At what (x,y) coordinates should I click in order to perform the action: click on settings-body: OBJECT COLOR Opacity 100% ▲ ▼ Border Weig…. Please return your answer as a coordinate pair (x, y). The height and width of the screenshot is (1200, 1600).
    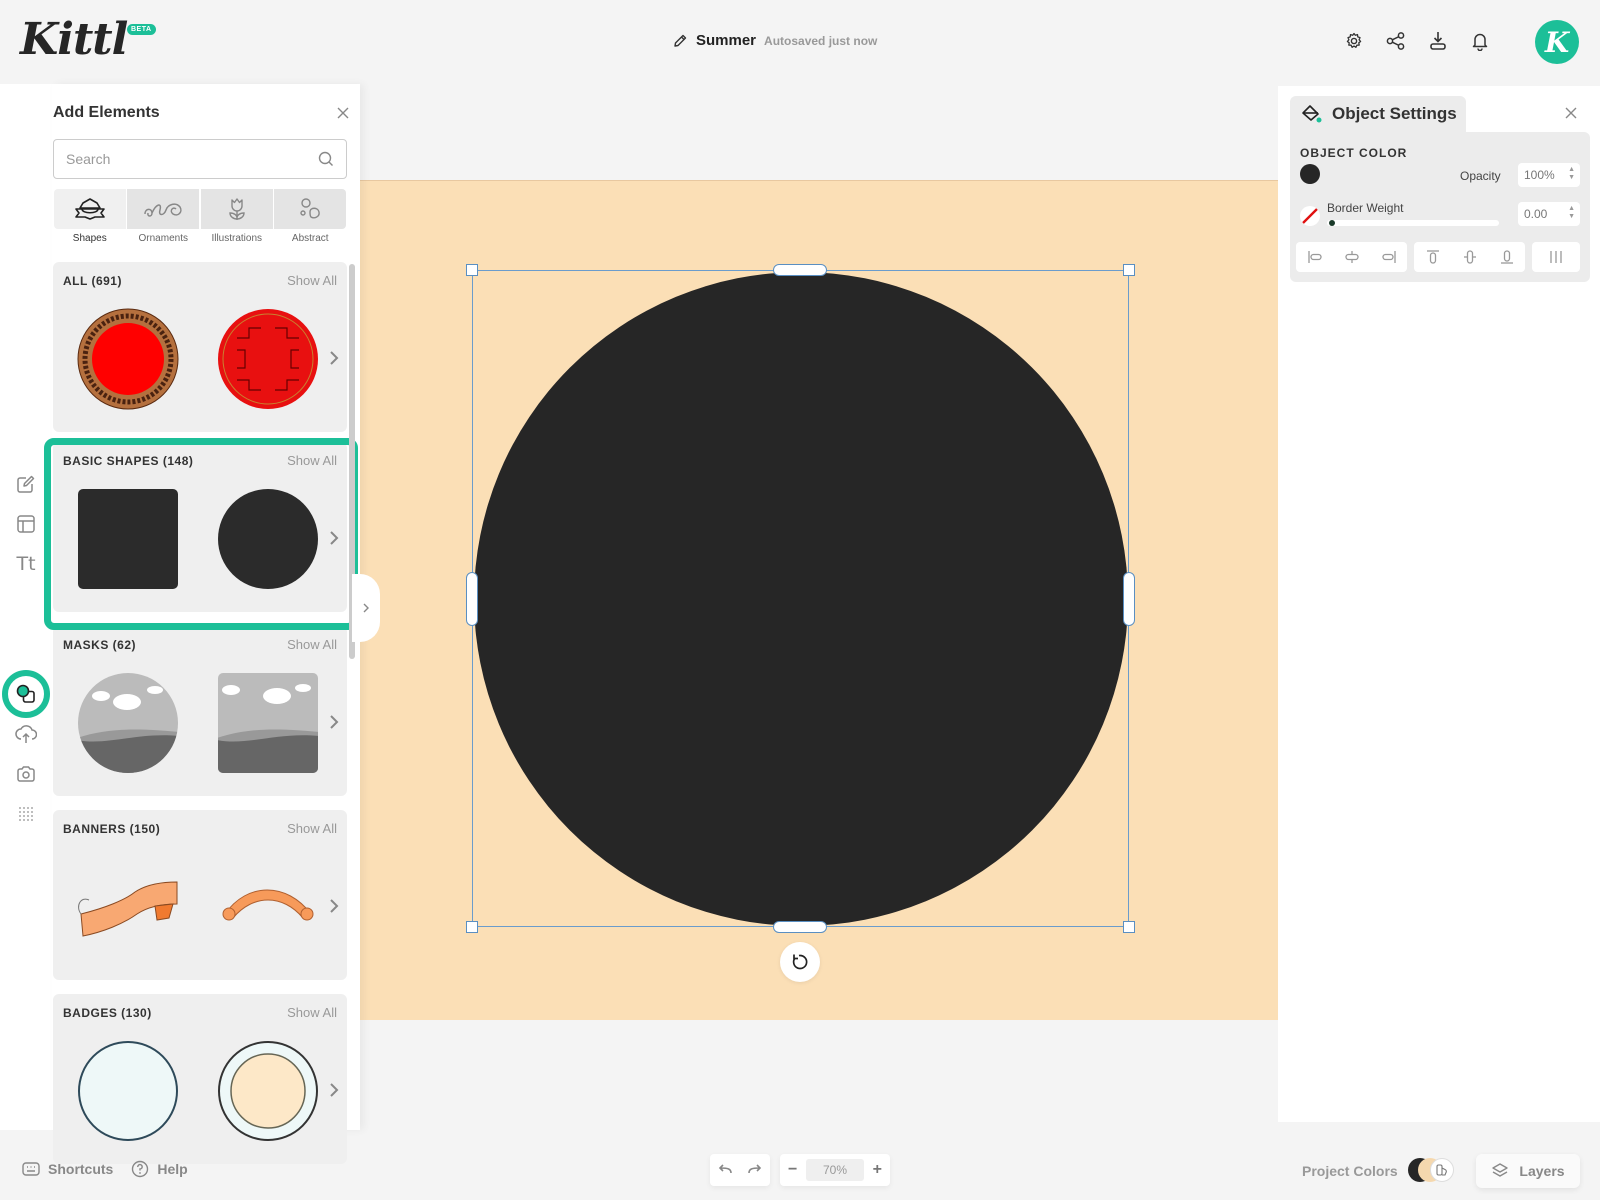
    Looking at the image, I should click on (1440, 207).